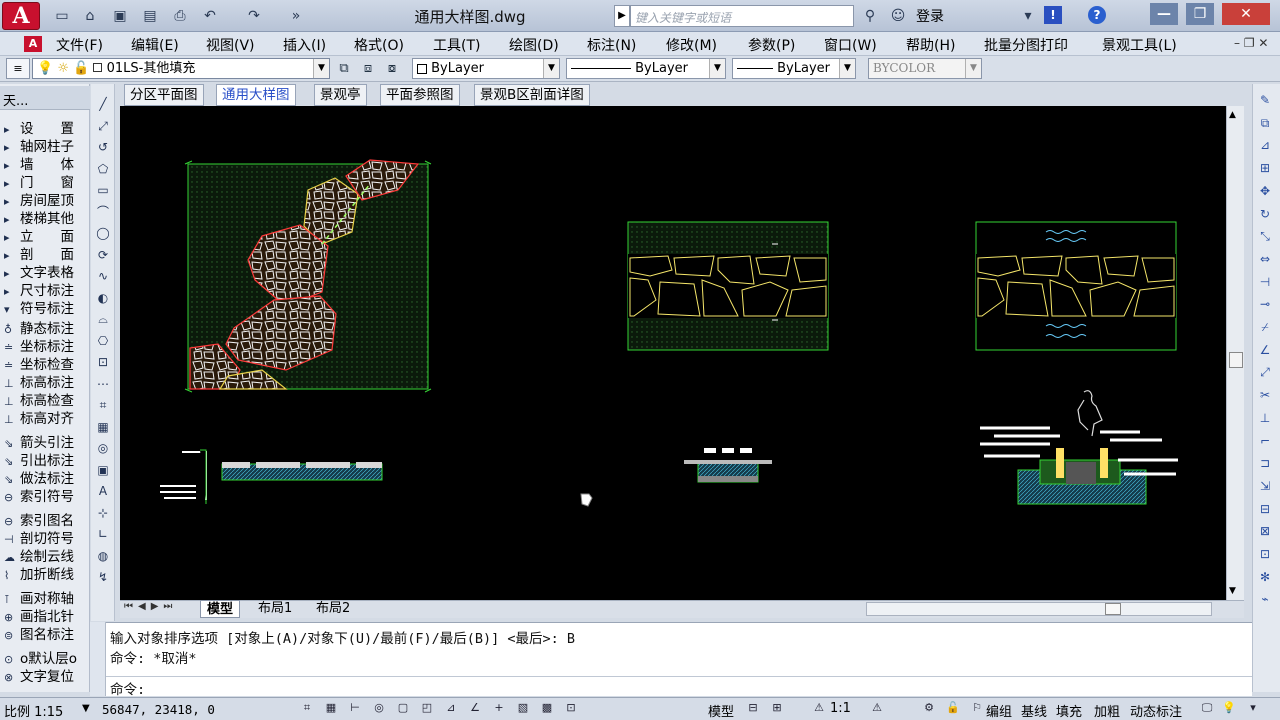 The image size is (1280, 720). What do you see at coordinates (870, 16) in the screenshot?
I see `binoculars-icon: ⚲` at bounding box center [870, 16].